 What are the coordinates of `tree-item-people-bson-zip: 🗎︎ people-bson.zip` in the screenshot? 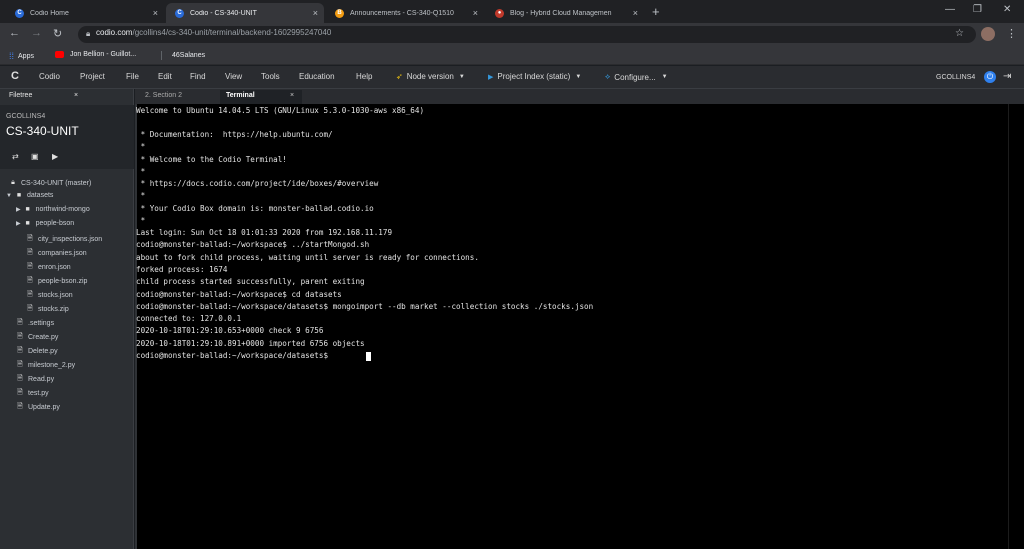 It's located at (56, 281).